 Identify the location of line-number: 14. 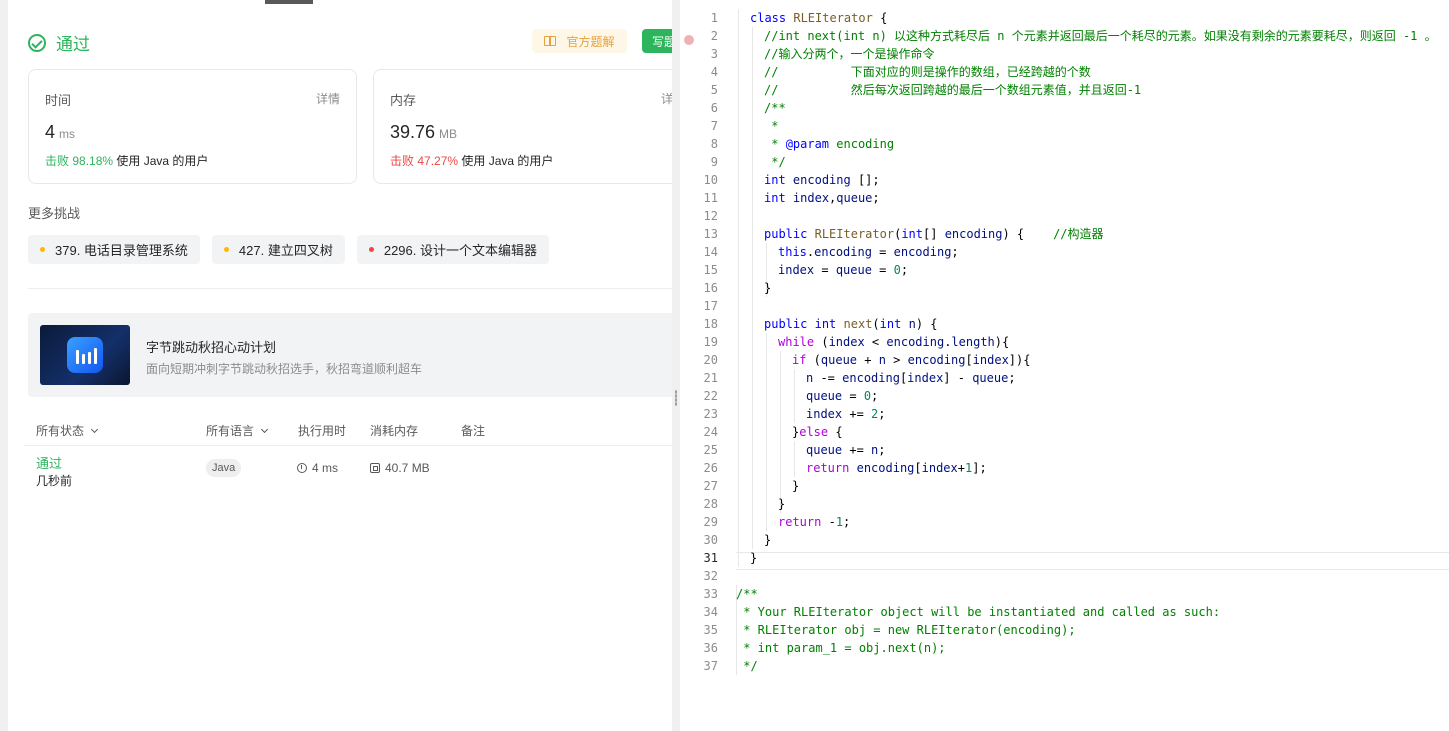
(710, 252).